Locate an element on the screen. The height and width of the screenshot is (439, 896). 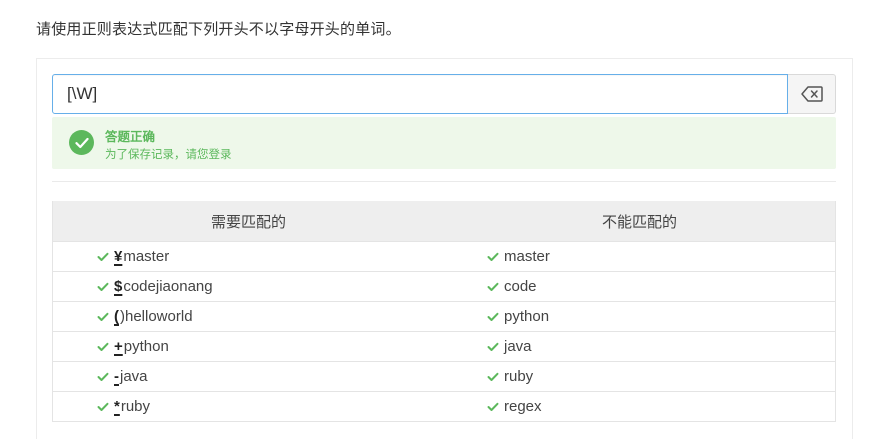
match-cell: + python is located at coordinates (248, 346).